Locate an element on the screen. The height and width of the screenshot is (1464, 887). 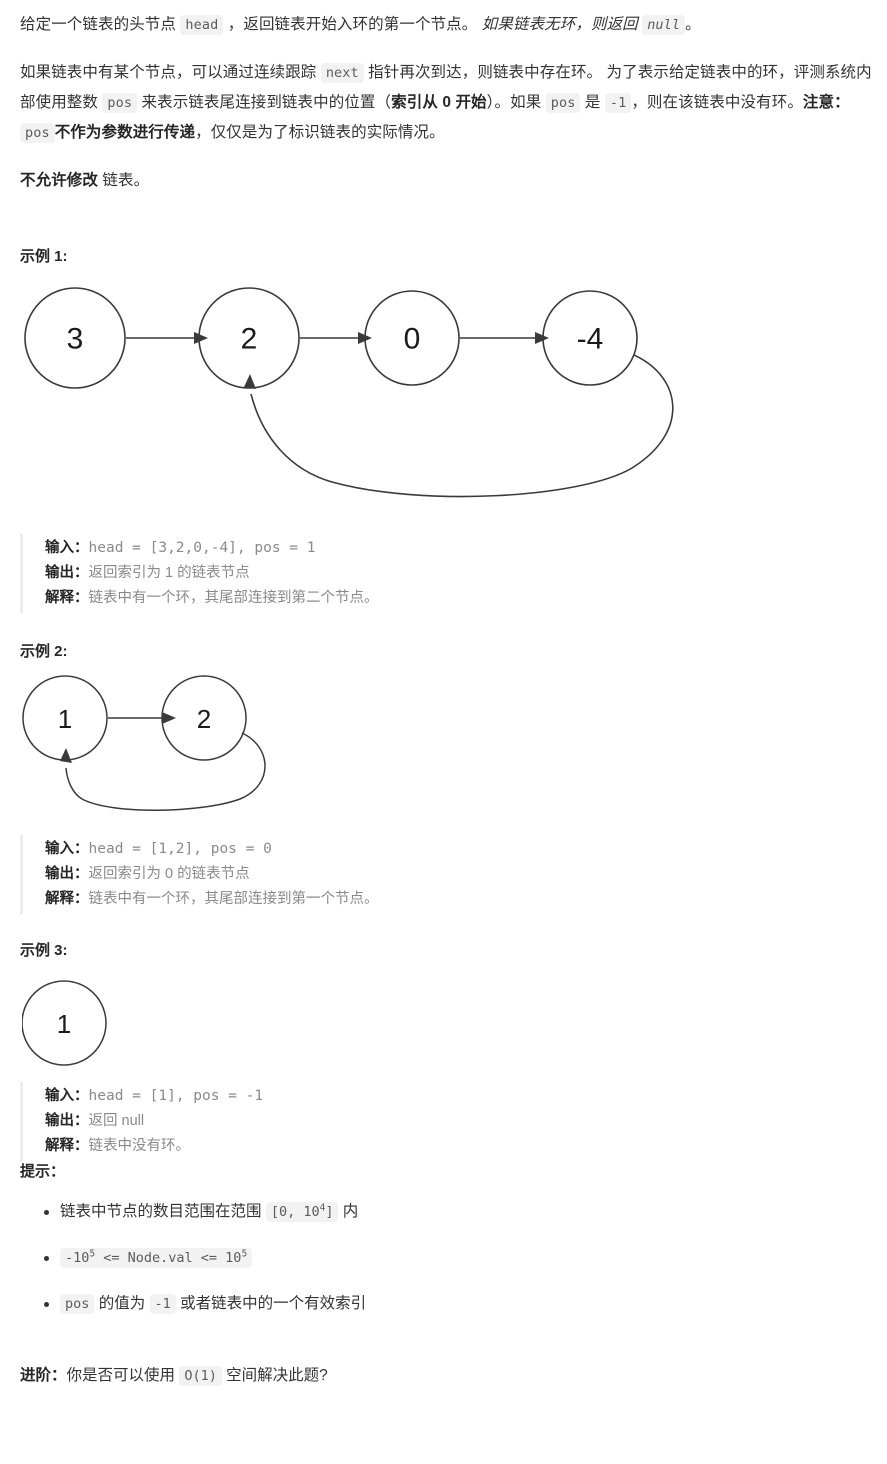
desc-p2-bold-index: 索引从 0 开始 is located at coordinates (439, 102).